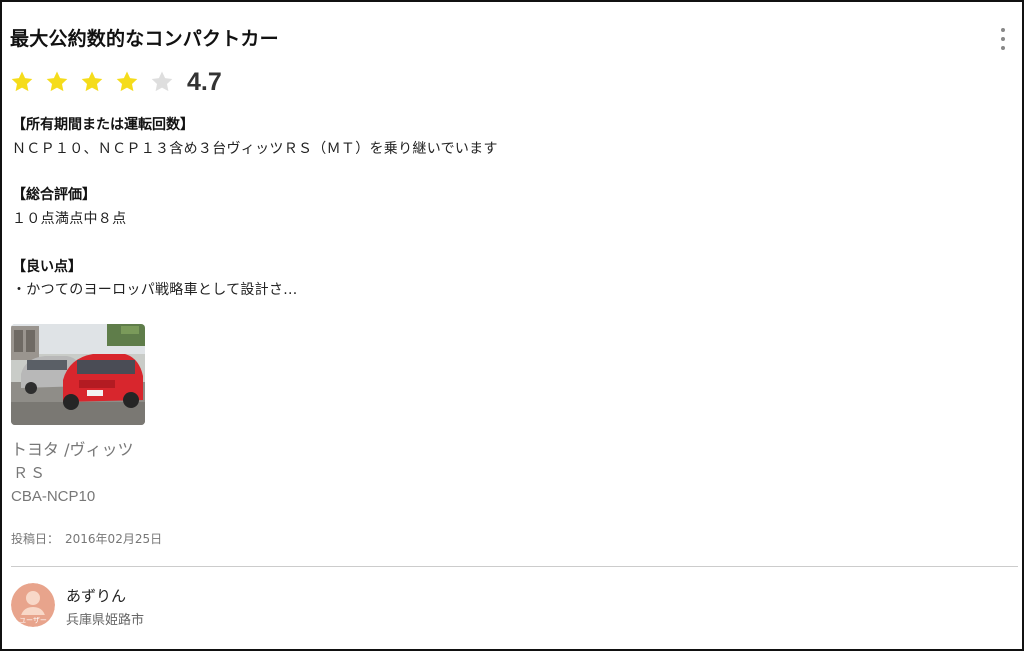 The width and height of the screenshot is (1024, 651). I want to click on avatar: ユーザー, so click(33, 605).